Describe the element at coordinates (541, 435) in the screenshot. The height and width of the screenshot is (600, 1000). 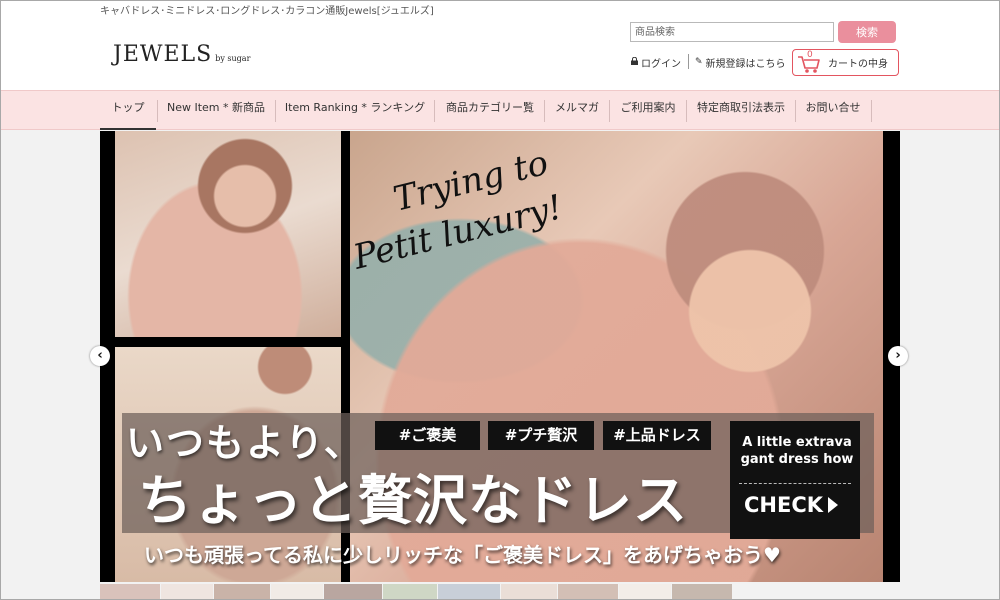
I see `hashtag-badge: #プチ贅沢` at that location.